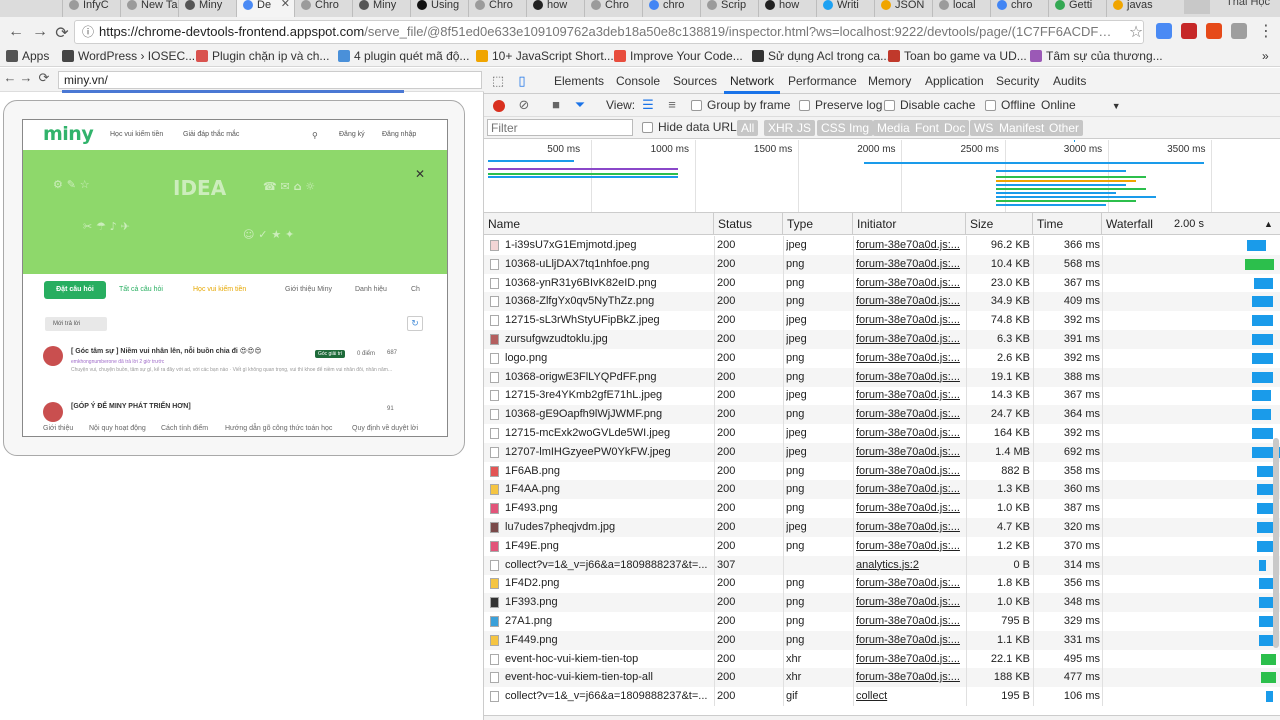 The width and height of the screenshot is (1280, 720). What do you see at coordinates (131, 406) in the screenshot?
I see `question-title: [GÓP Ý ĐỂ MINY PHÁT TRIỂN HƠN]` at bounding box center [131, 406].